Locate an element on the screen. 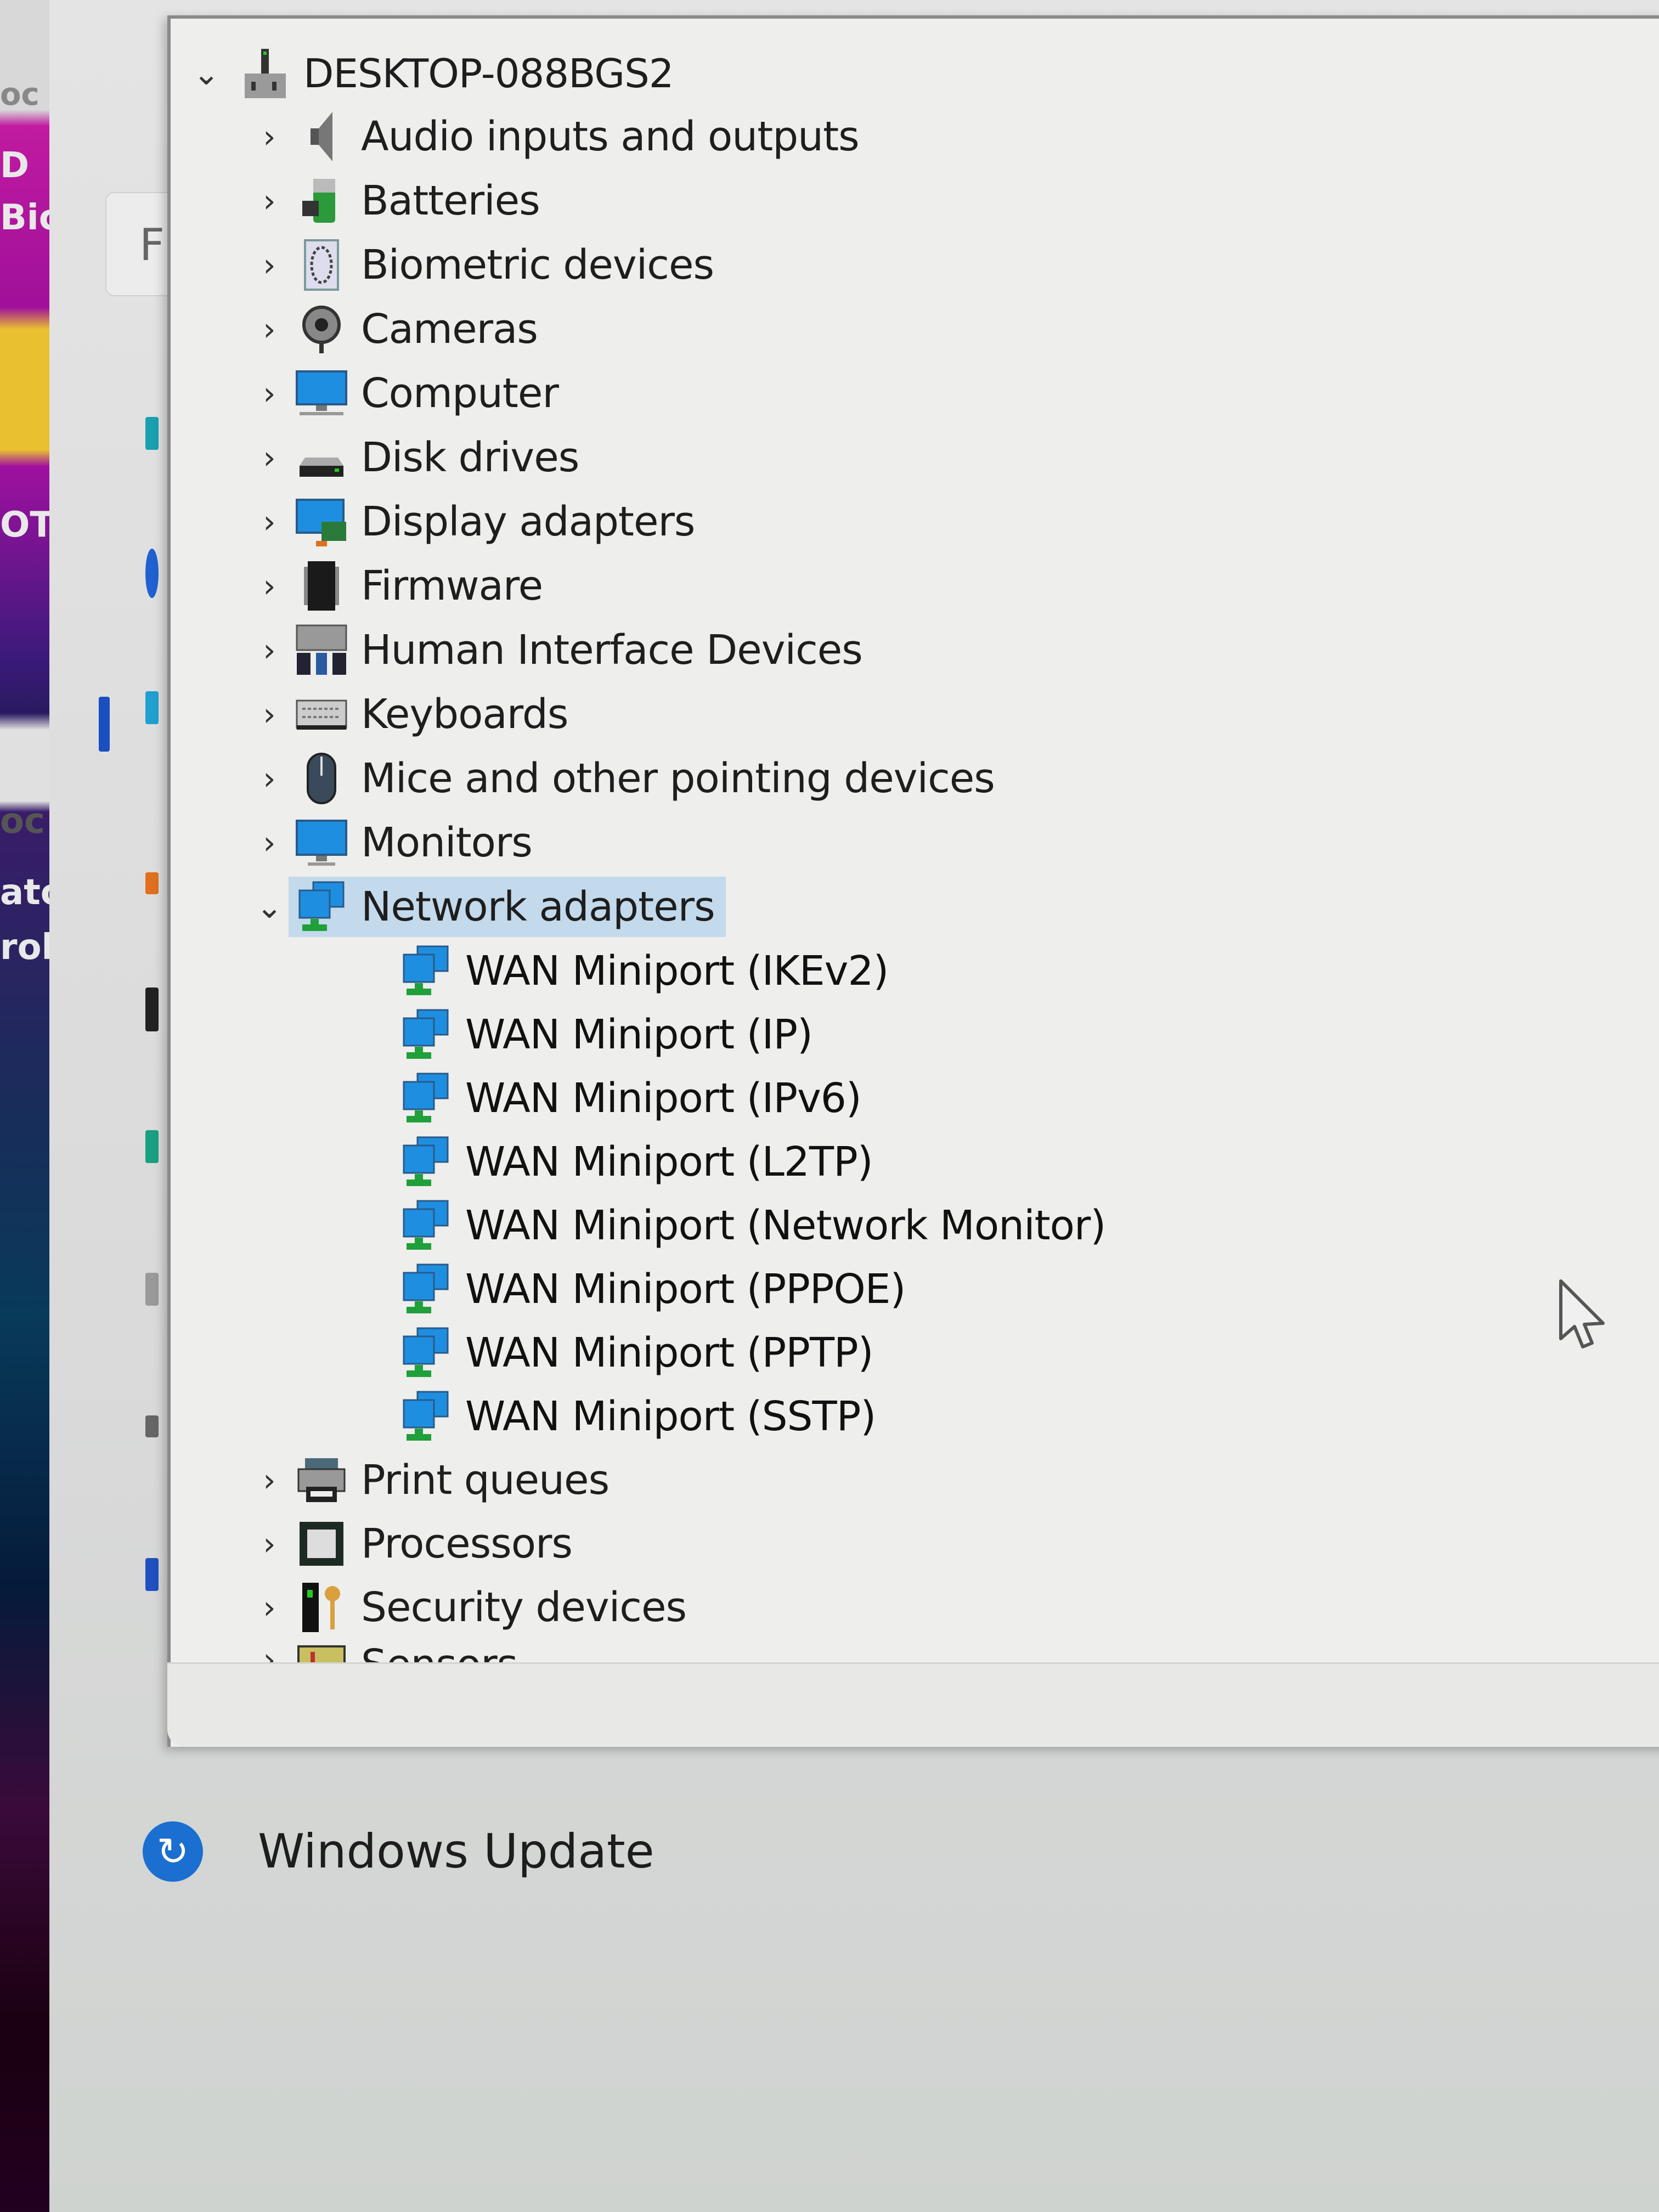 This screenshot has width=1659, height=2212. tree-root-desktop: ⌄ DESKTOP-088BGS2 is located at coordinates (434, 73).